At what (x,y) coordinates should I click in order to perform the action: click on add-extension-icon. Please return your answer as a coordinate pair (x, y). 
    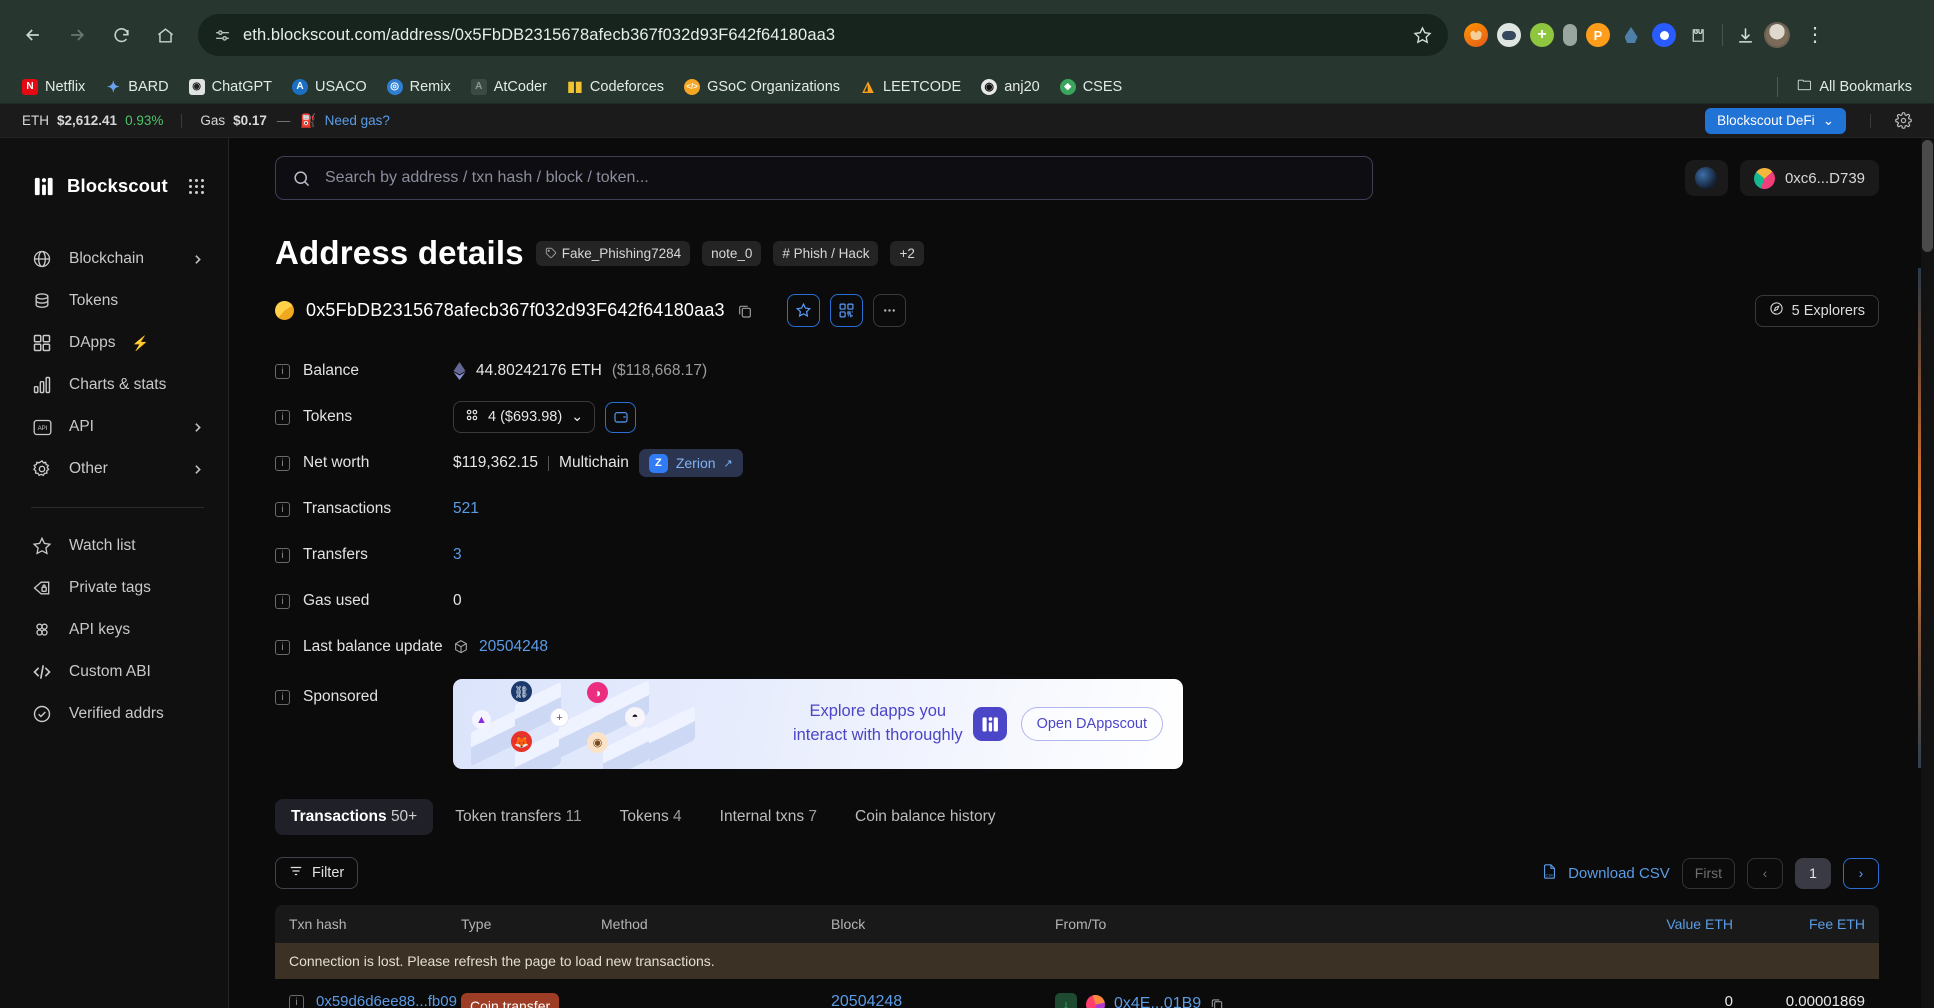
    Looking at the image, I should click on (1542, 35).